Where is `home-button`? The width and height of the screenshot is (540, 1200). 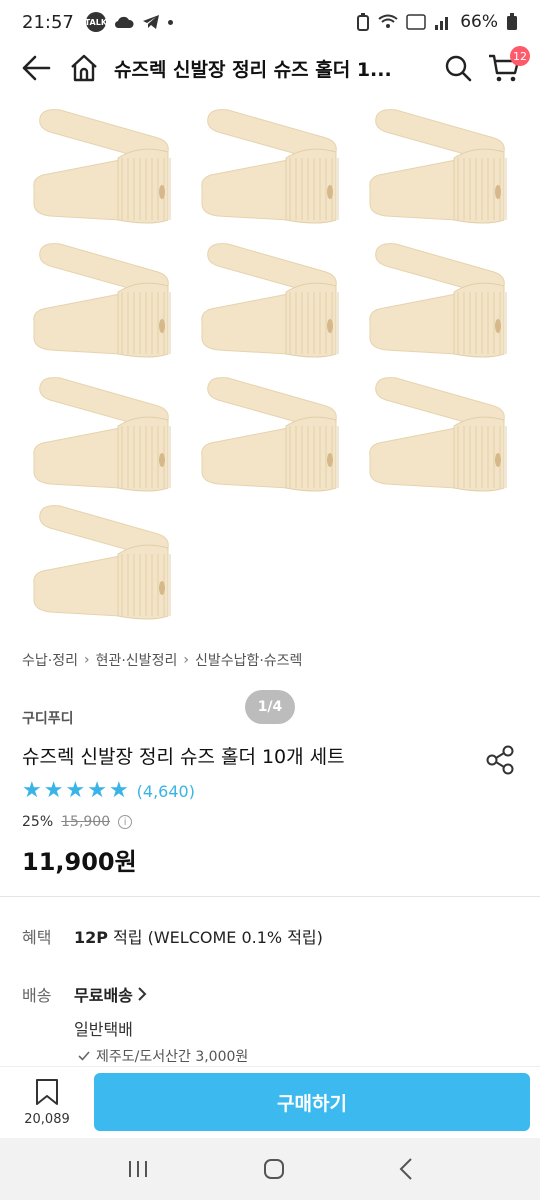
home-button is located at coordinates (84, 68).